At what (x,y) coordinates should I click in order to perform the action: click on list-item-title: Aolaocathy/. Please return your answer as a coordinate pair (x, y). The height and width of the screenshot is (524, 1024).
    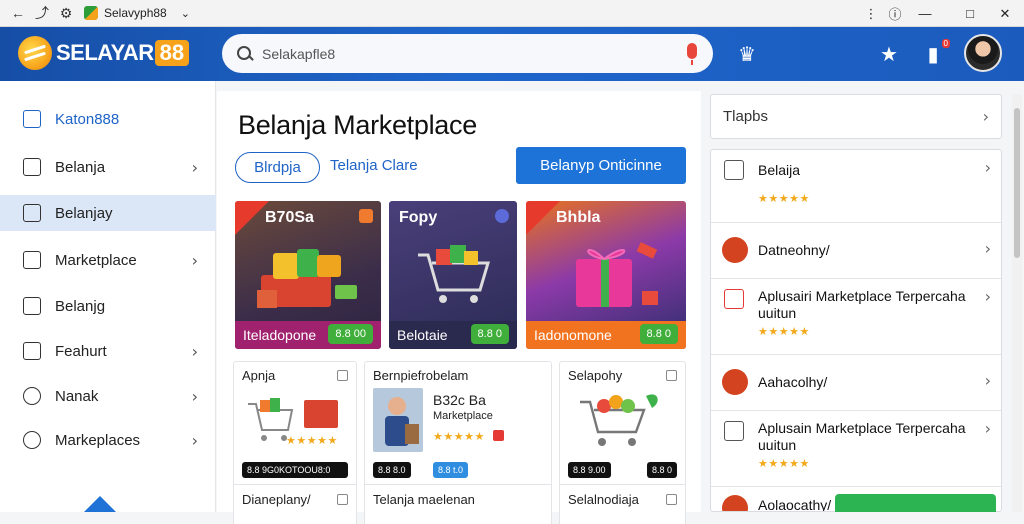
    Looking at the image, I should click on (795, 504).